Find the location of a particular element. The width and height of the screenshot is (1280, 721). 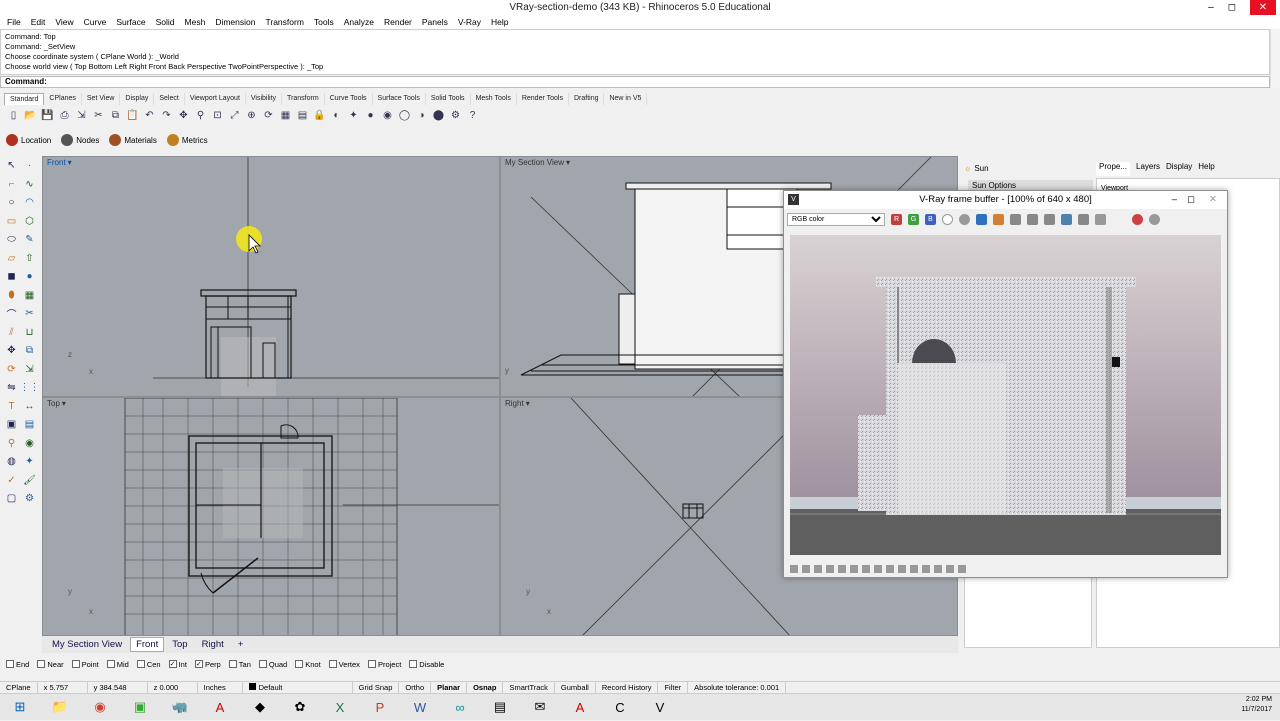

checkbox: ✓ is located at coordinates (172, 664).